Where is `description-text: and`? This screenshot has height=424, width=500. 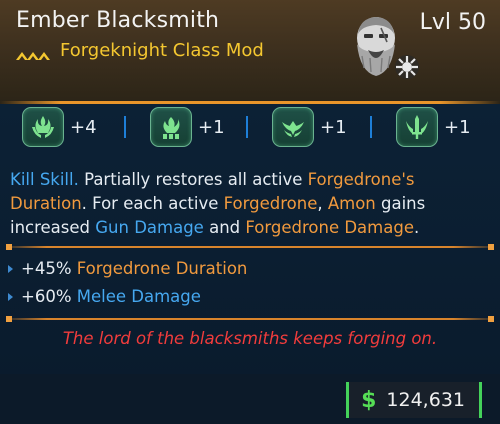
description-text: and is located at coordinates (224, 227).